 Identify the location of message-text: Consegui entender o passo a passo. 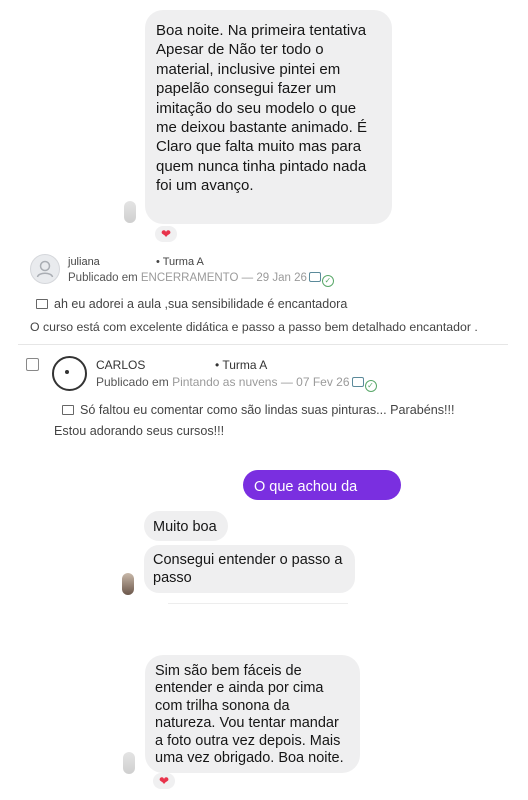
(248, 569).